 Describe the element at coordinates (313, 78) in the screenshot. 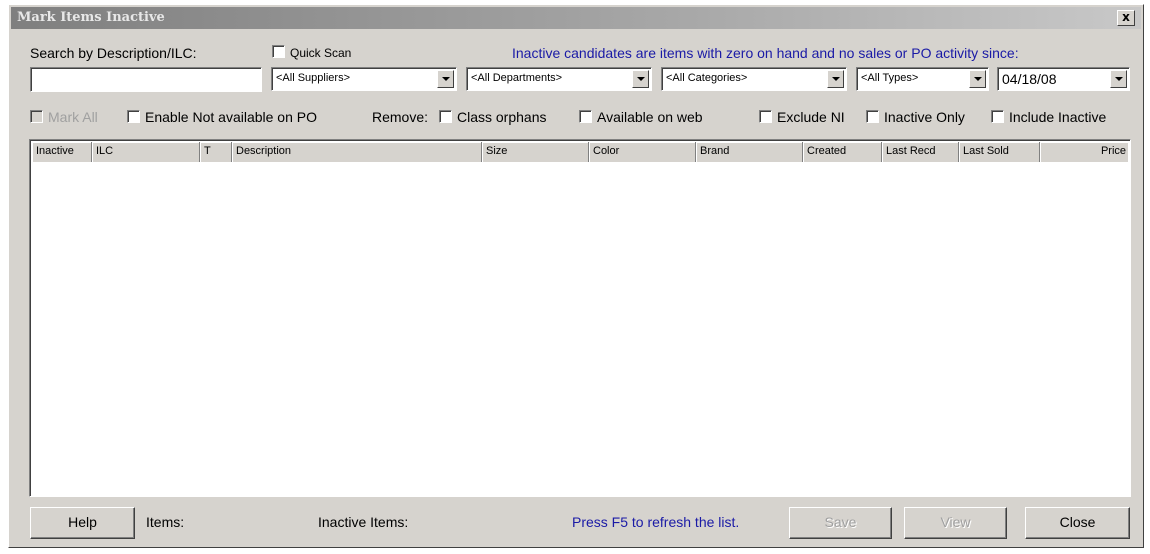

I see `suppliers-value: <All Suppliers>` at that location.